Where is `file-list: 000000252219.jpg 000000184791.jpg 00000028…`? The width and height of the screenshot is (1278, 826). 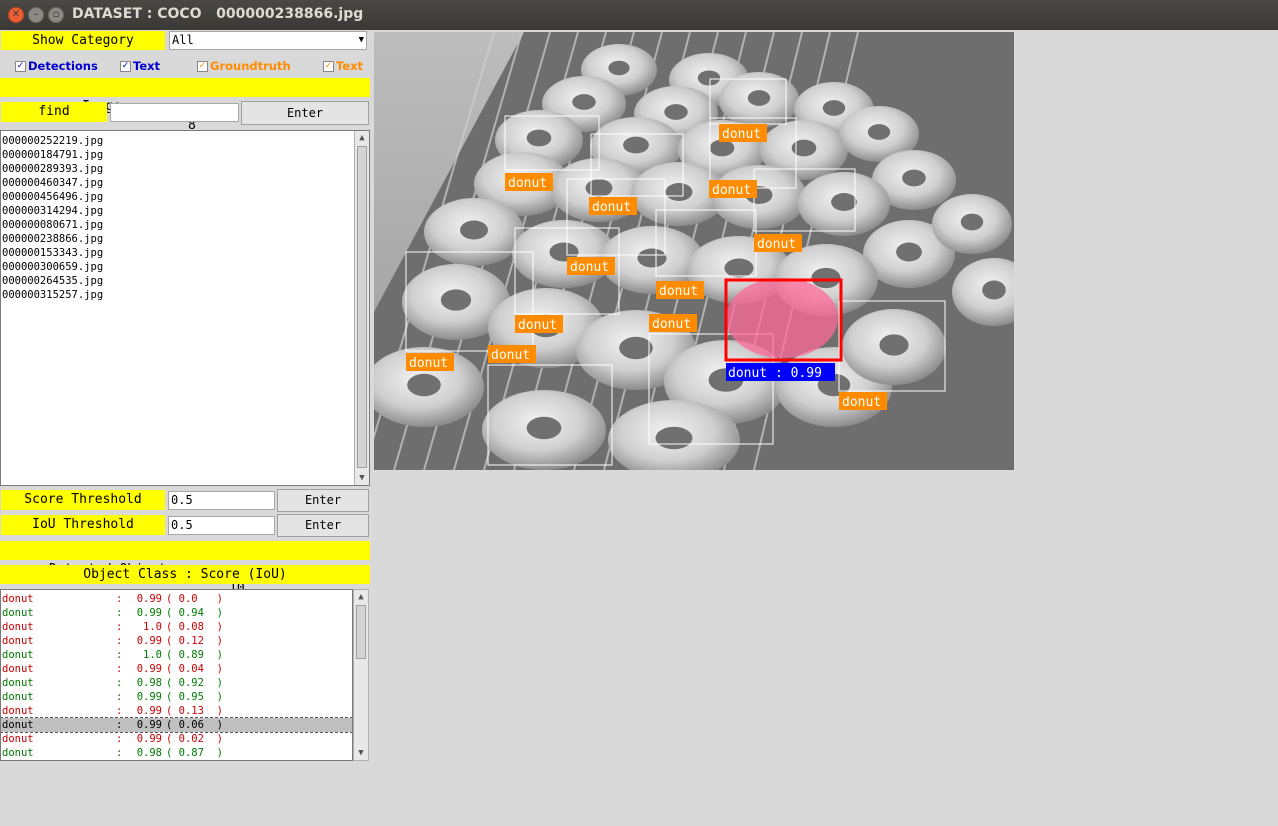 file-list: 000000252219.jpg 000000184791.jpg 00000028… is located at coordinates (185, 308).